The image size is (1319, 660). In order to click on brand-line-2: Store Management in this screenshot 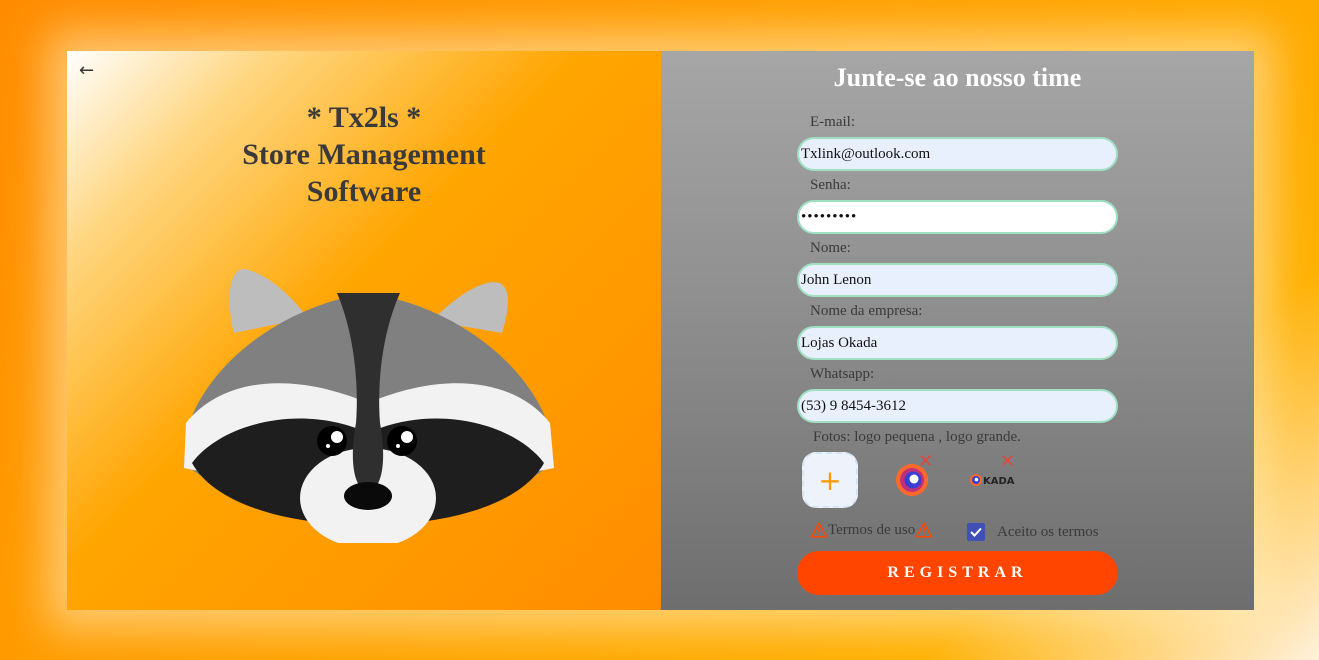, I will do `click(364, 154)`.